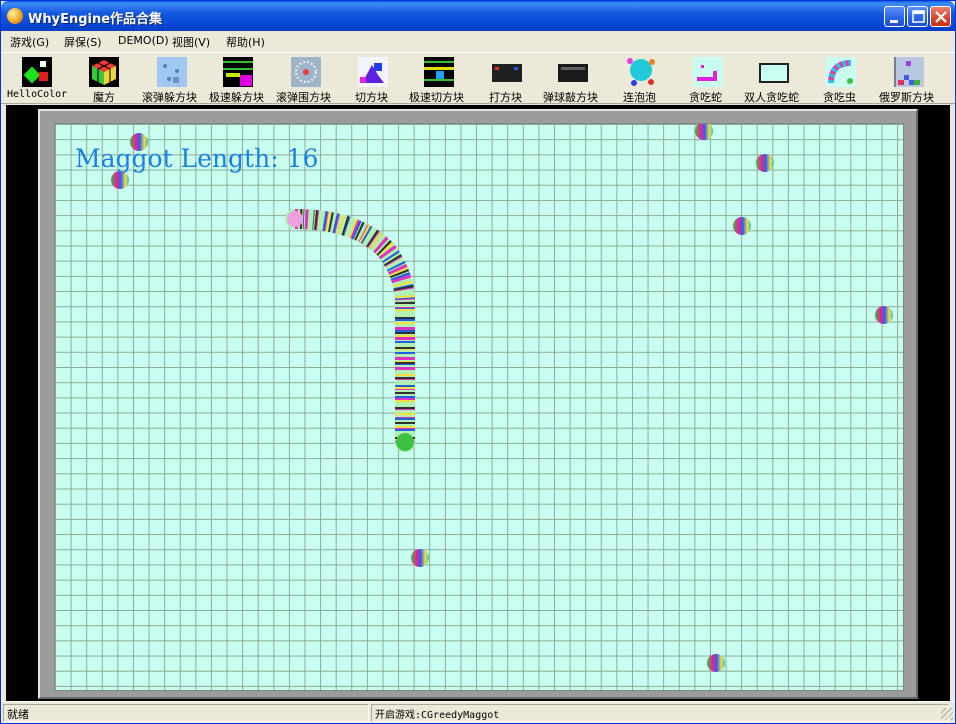 The width and height of the screenshot is (956, 724). I want to click on close-icon, so click(941, 17).